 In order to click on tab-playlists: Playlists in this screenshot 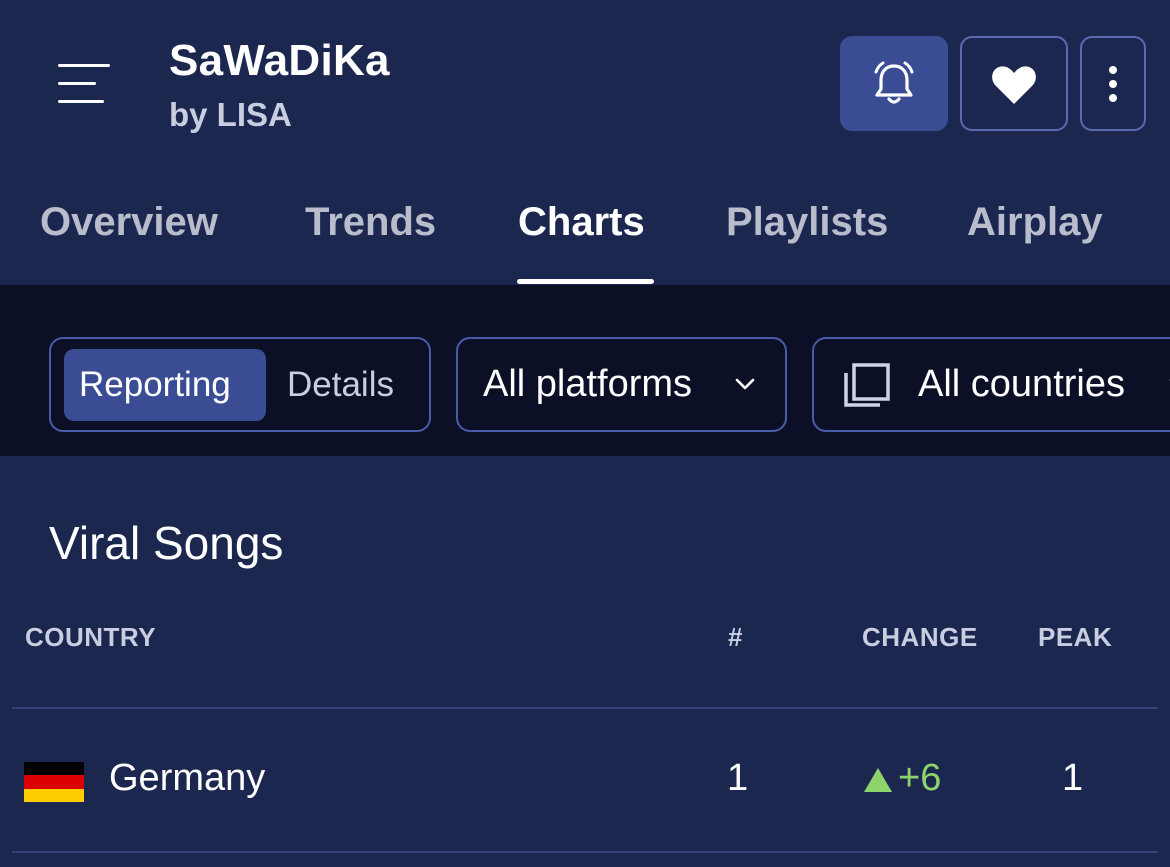, I will do `click(807, 222)`.